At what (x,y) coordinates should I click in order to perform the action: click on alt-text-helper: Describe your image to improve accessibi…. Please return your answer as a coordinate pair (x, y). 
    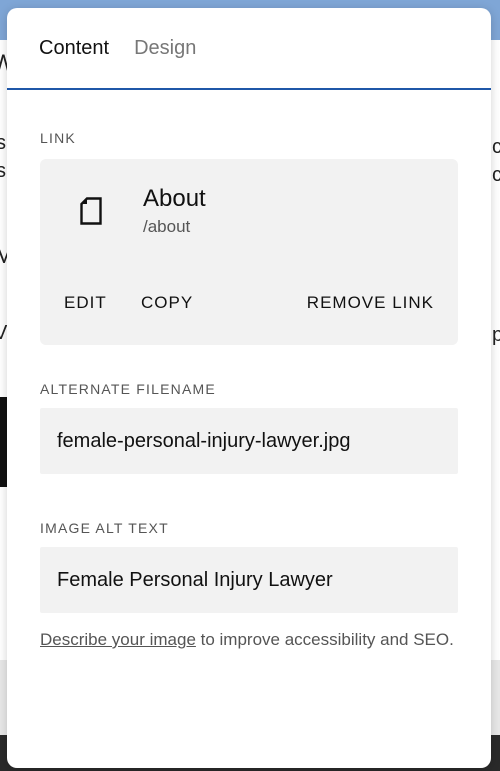
    Looking at the image, I should click on (249, 639).